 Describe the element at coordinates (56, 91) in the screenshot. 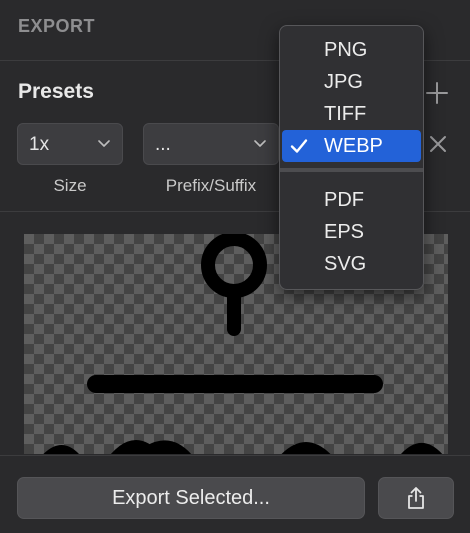

I see `presets-label: Presets` at that location.